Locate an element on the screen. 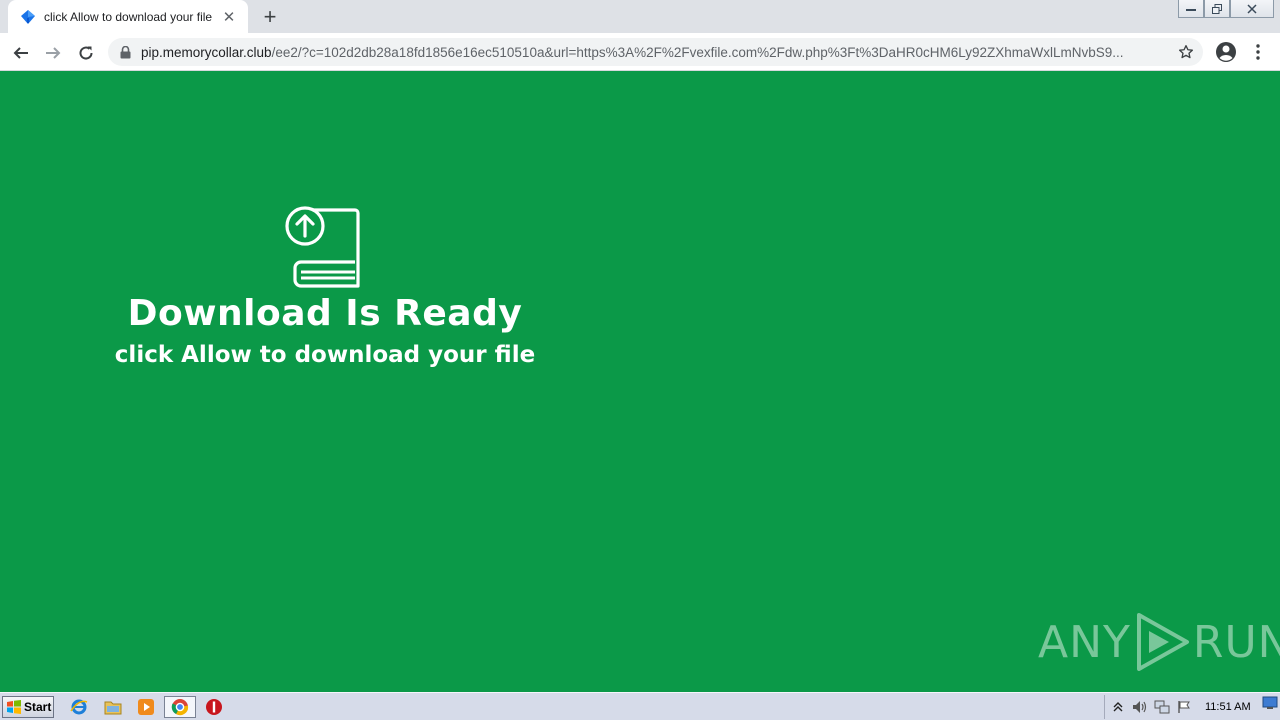  monitor-icon is located at coordinates (1270, 702).